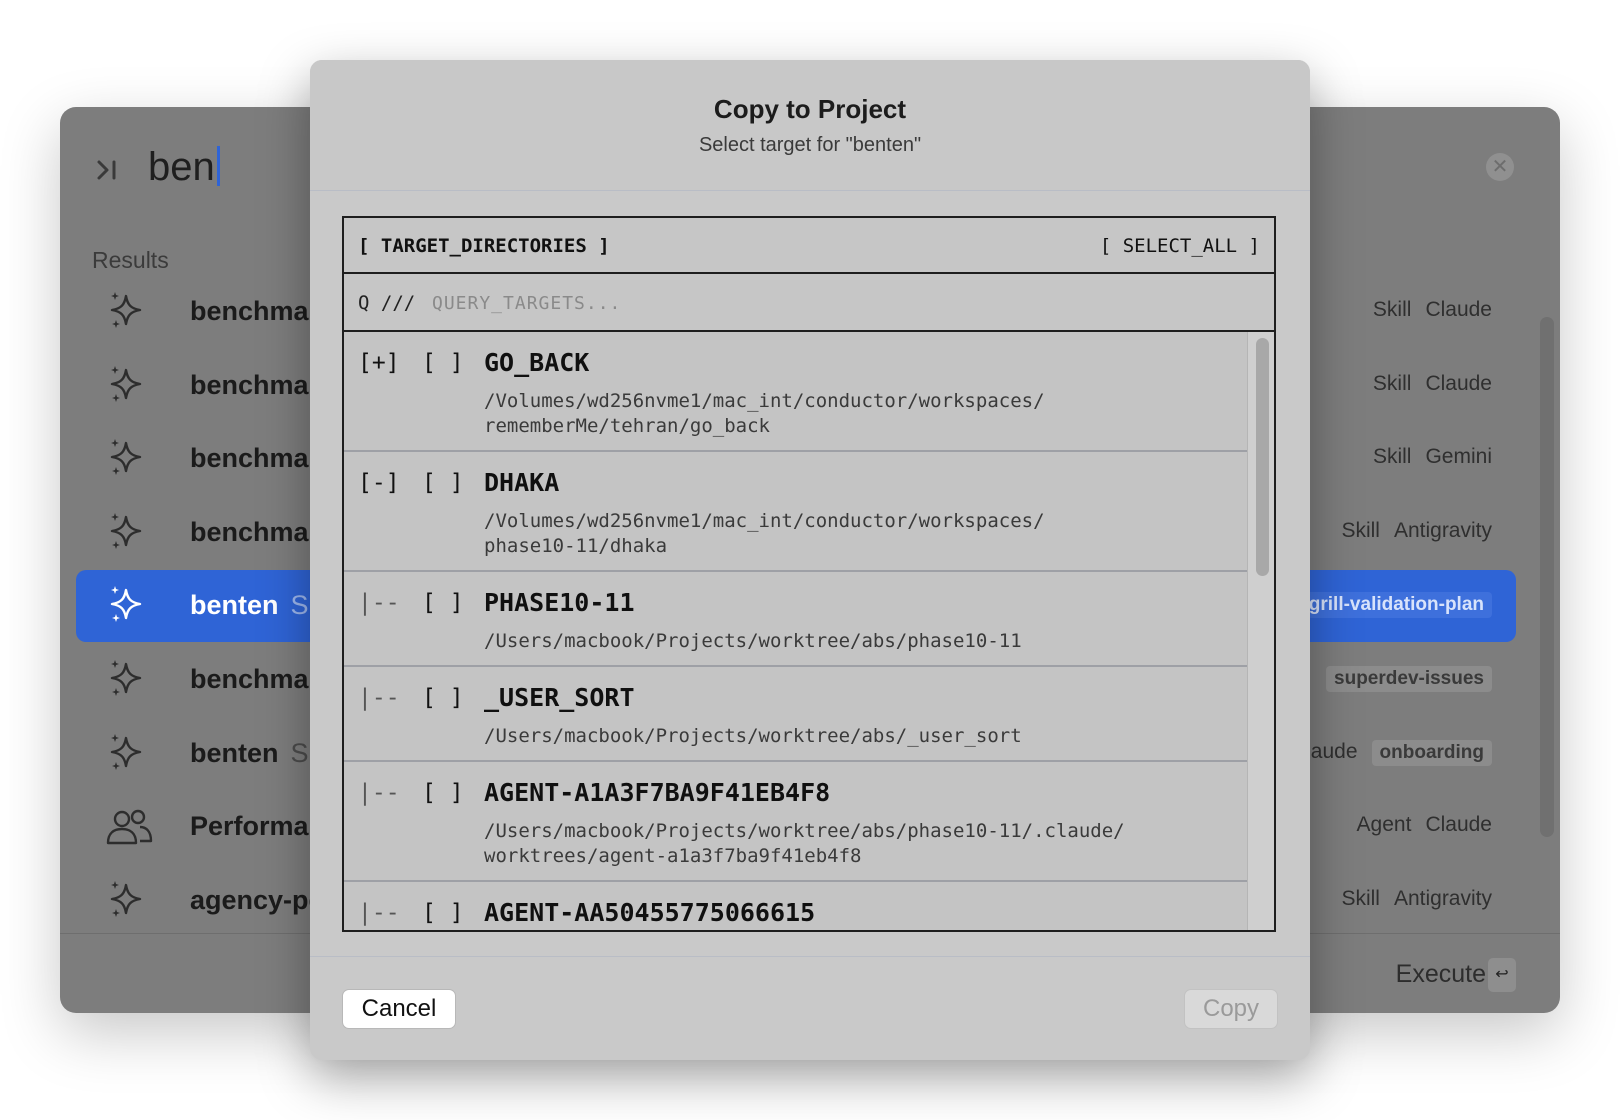 The height and width of the screenshot is (1120, 1620). Describe the element at coordinates (537, 362) in the screenshot. I see `target-name: GO_BACK` at that location.